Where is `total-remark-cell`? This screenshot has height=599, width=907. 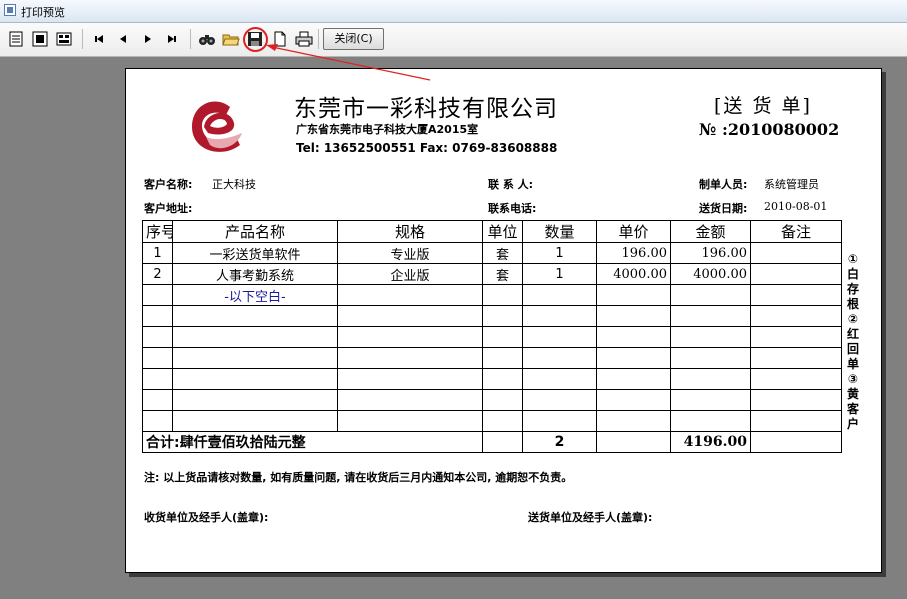
total-remark-cell is located at coordinates (796, 442).